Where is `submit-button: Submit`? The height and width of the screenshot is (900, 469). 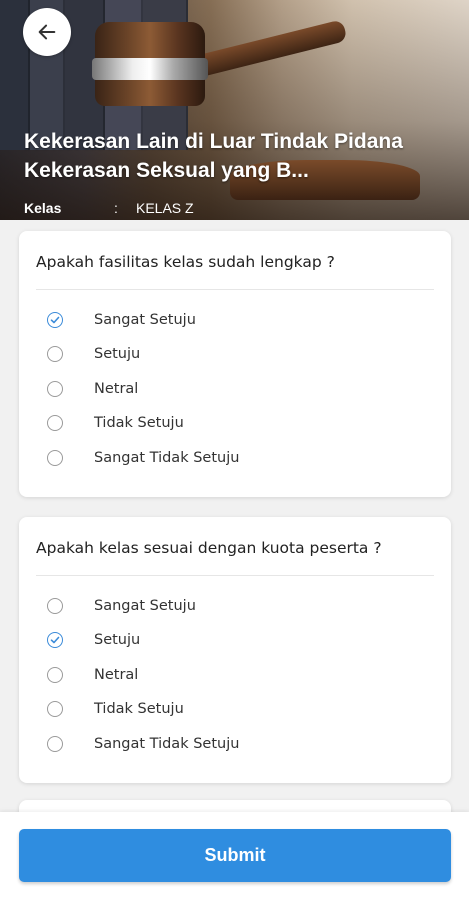 submit-button: Submit is located at coordinates (235, 855).